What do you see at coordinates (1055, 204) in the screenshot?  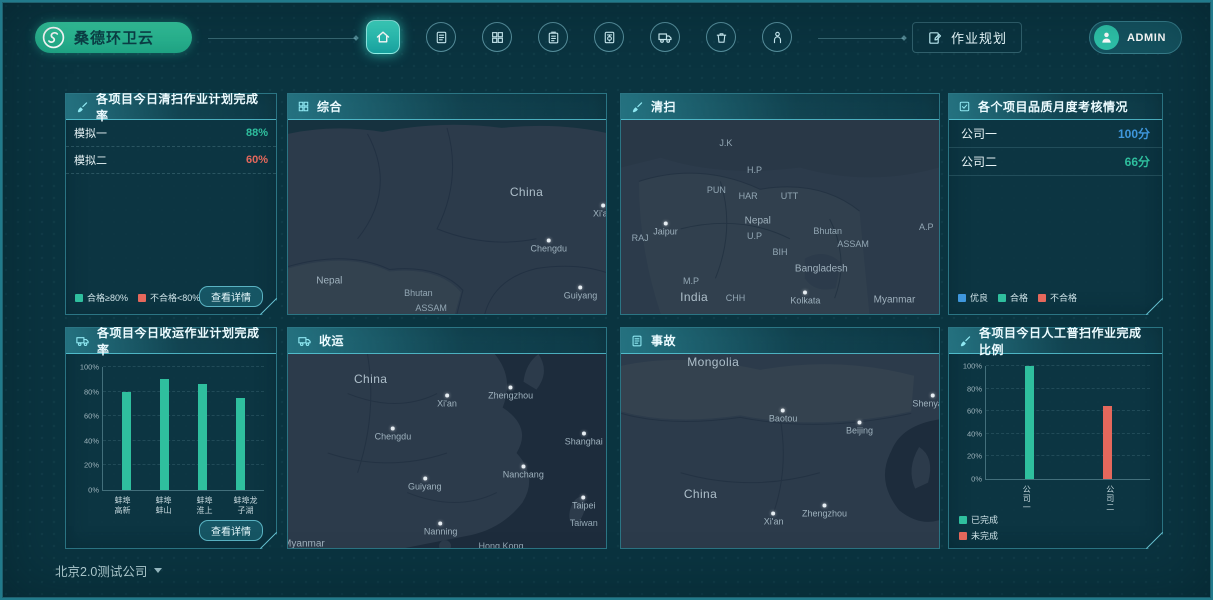 I see `panel-quality: 各个项目品质月度考核情况 公司一 100分 公司二 66分 优良 合格 不合格` at bounding box center [1055, 204].